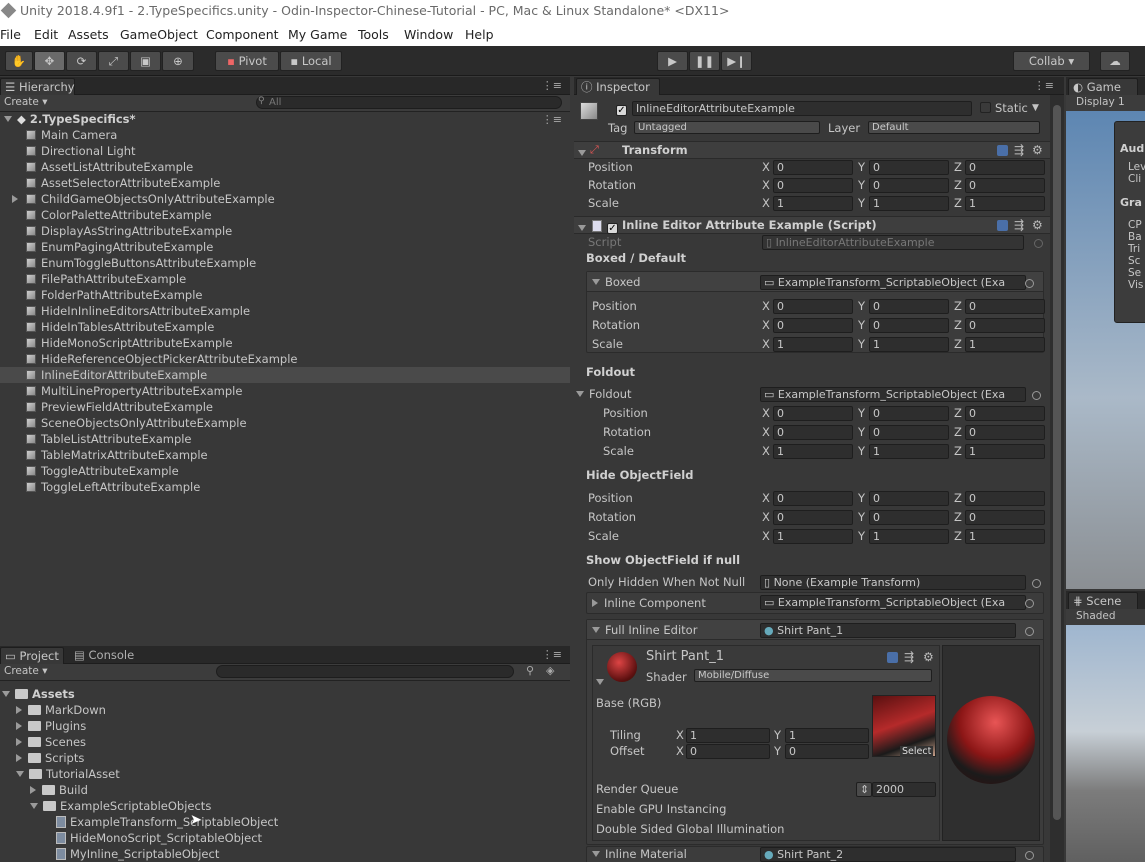 The image size is (1145, 862). Describe the element at coordinates (649, 603) in the screenshot. I see `inline-component-label: Inline Component` at that location.